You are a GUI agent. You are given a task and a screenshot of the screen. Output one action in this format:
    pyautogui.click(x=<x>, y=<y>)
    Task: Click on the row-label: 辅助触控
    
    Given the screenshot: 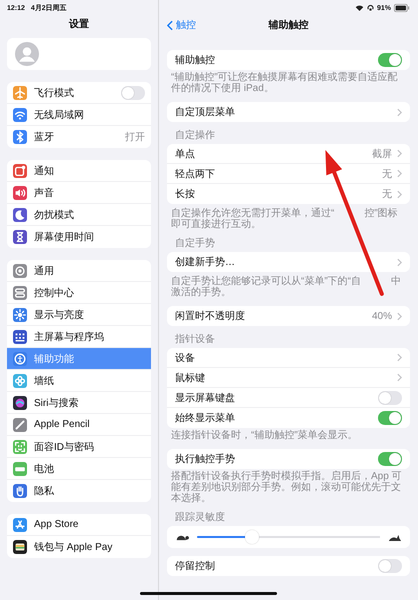 What is the action you would take?
    pyautogui.click(x=195, y=60)
    